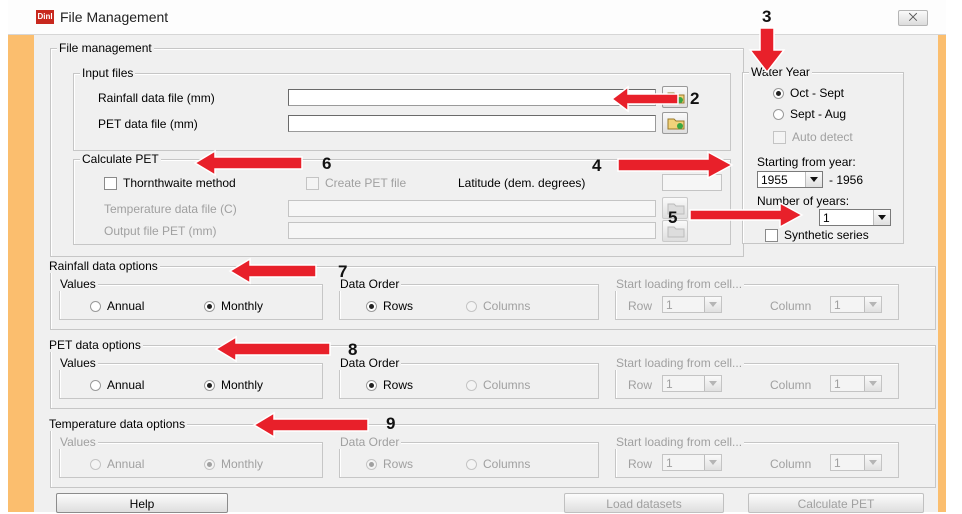  I want to click on annotation-3: 3, so click(767, 16).